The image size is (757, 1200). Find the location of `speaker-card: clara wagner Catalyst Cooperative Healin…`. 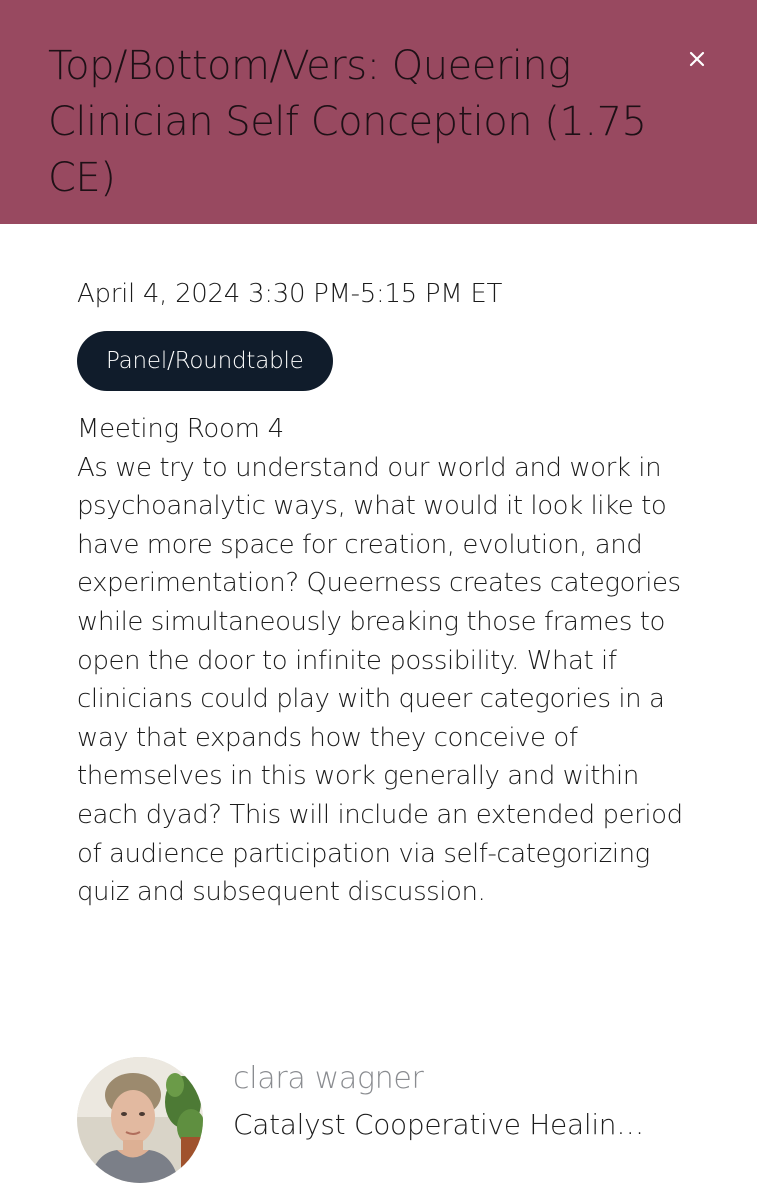

speaker-card: clara wagner Catalyst Cooperative Healin… is located at coordinates (397, 1121).